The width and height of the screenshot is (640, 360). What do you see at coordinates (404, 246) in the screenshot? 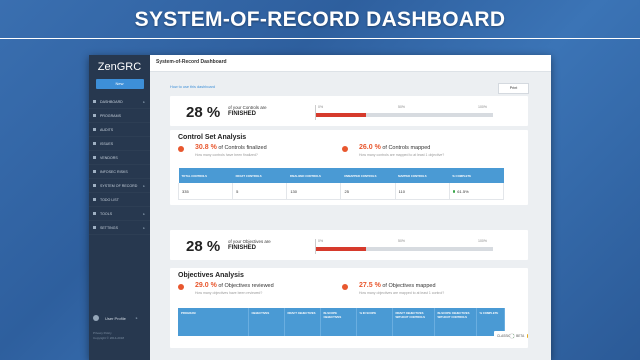
I see `objectives-progress-bar: 0% 50% 100%` at bounding box center [404, 246].